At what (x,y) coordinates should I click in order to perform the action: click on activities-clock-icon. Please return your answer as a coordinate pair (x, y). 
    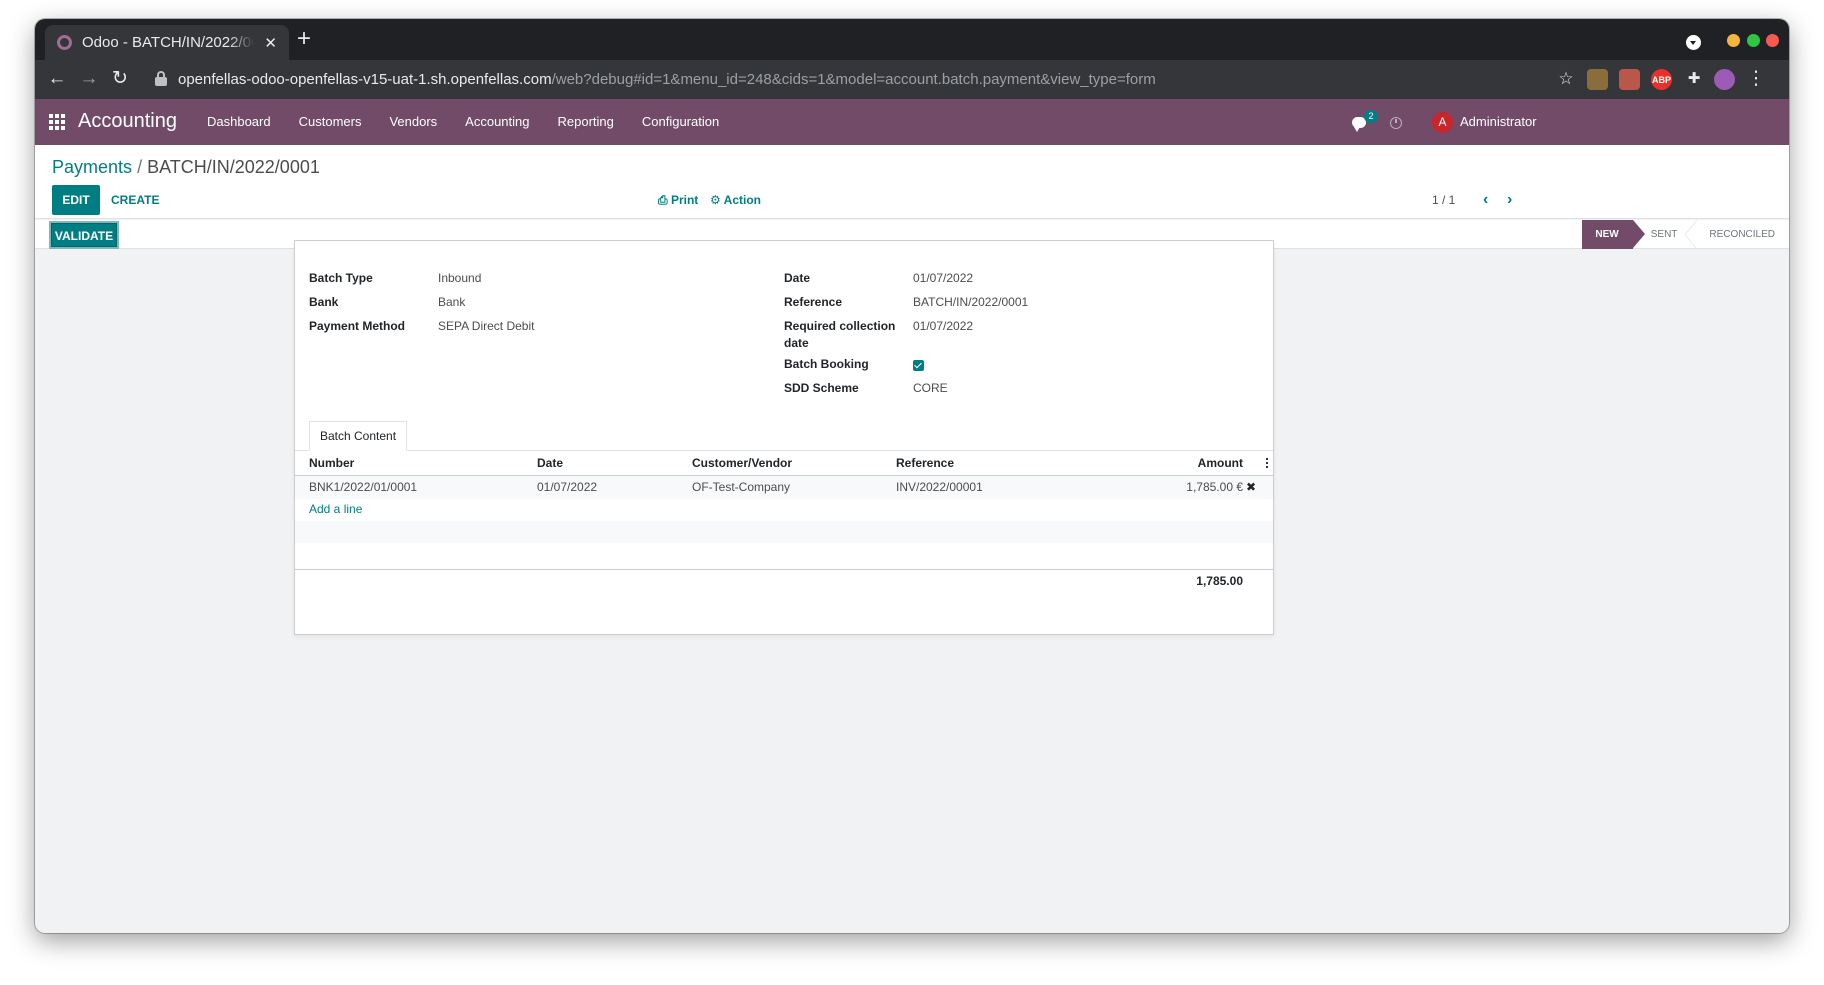
    Looking at the image, I should click on (1396, 123).